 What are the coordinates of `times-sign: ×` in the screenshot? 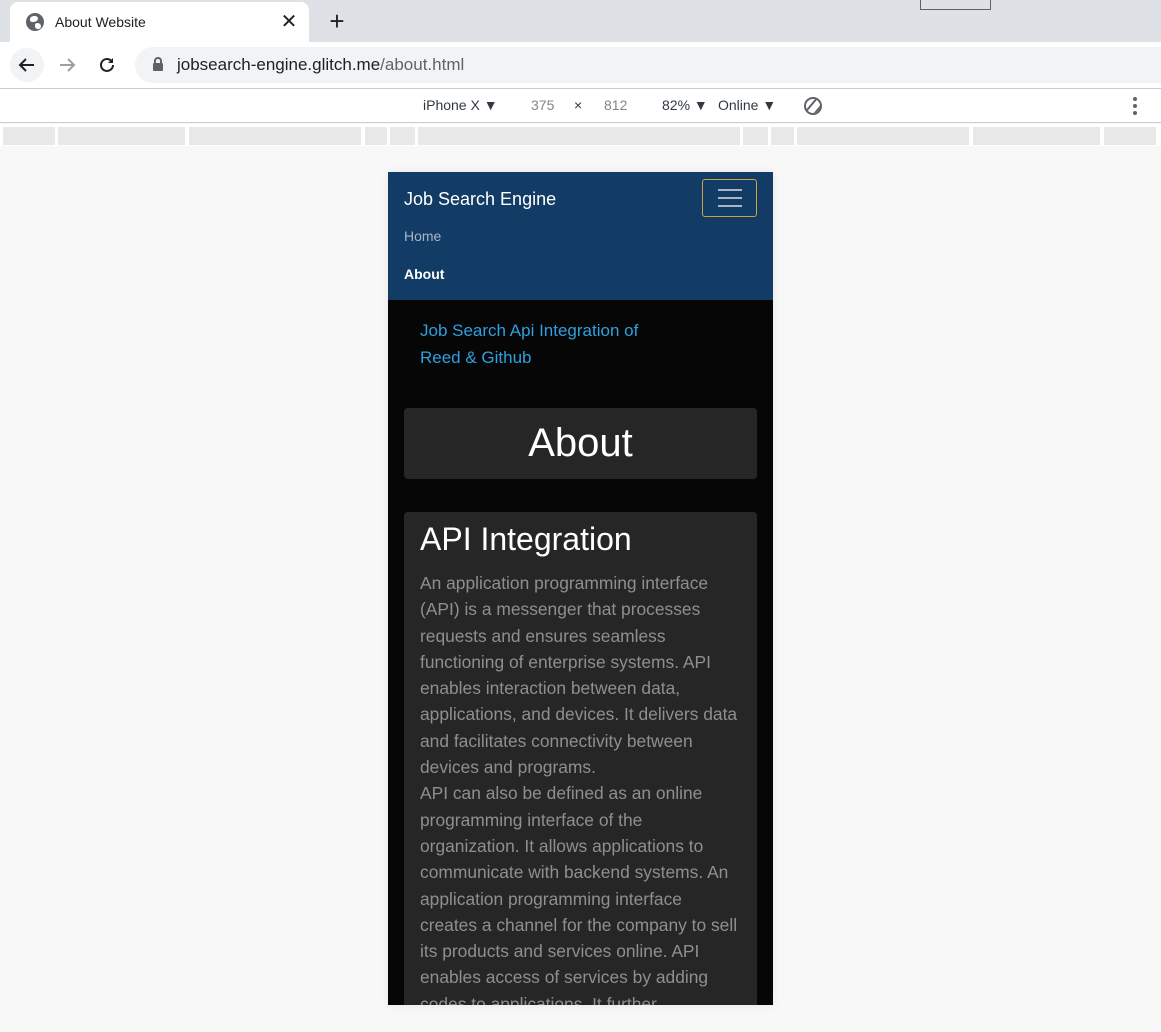 It's located at (578, 105).